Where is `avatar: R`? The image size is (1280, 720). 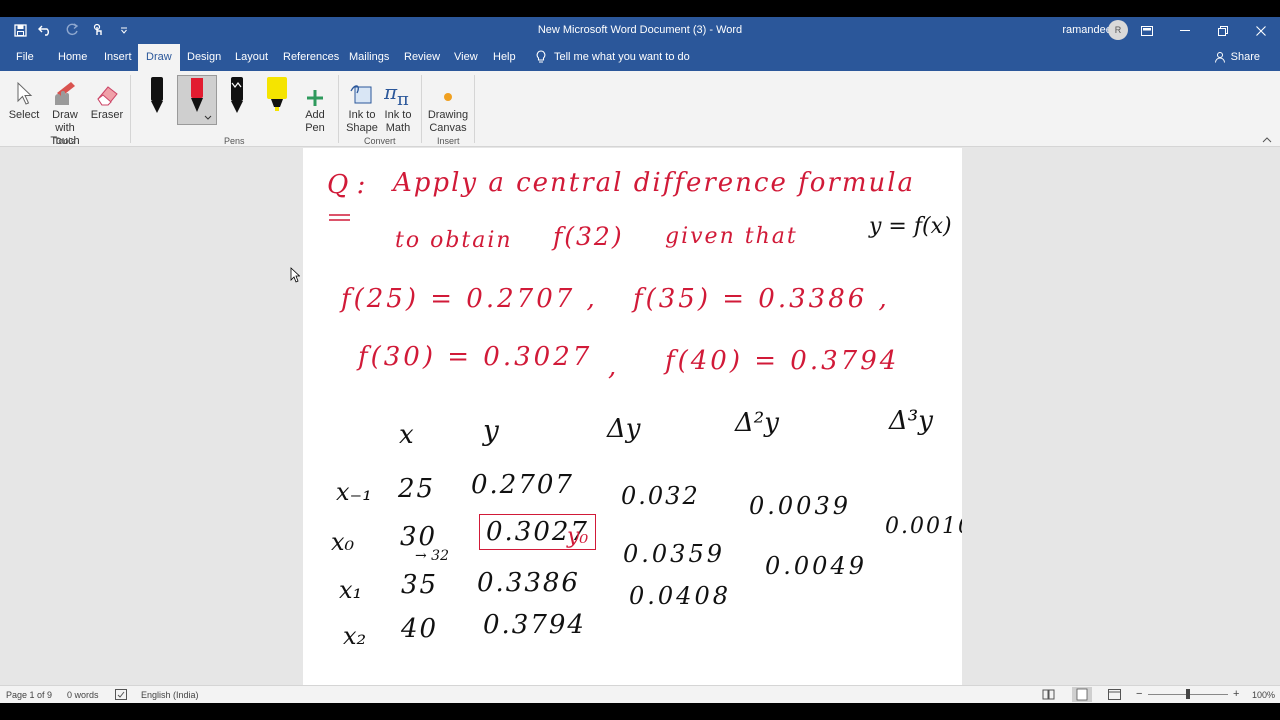
avatar: R is located at coordinates (1118, 30).